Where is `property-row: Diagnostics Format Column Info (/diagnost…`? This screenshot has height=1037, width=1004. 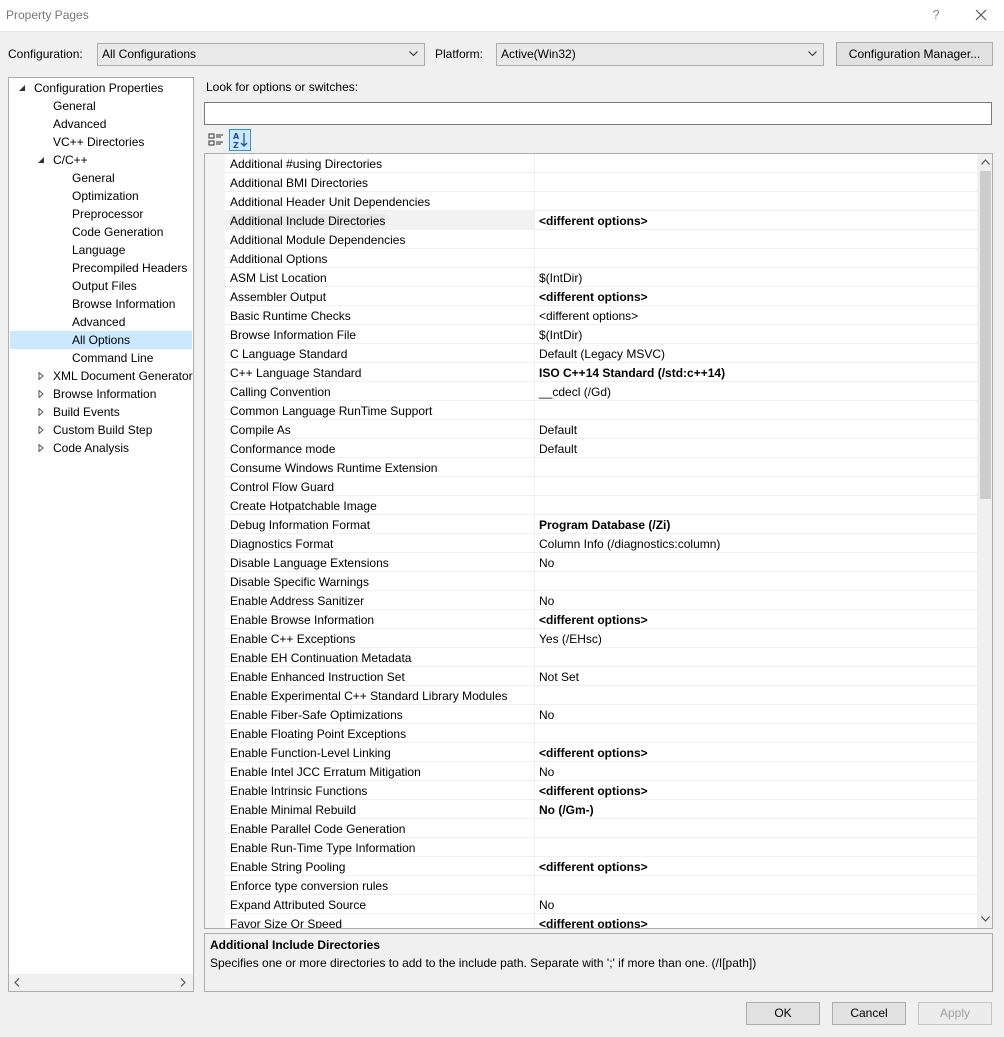
property-row: Diagnostics Format Column Info (/diagnost… is located at coordinates (601, 543).